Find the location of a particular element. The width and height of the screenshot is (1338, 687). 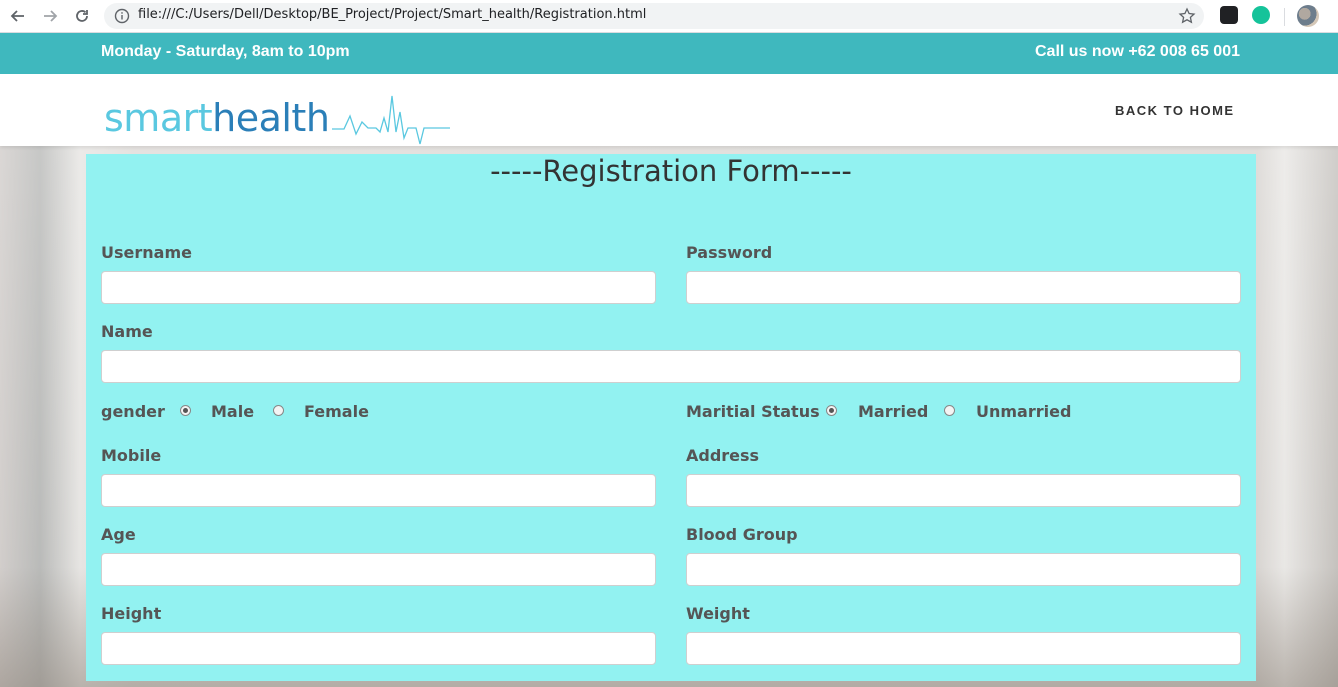

extension-icon is located at coordinates (1229, 15).